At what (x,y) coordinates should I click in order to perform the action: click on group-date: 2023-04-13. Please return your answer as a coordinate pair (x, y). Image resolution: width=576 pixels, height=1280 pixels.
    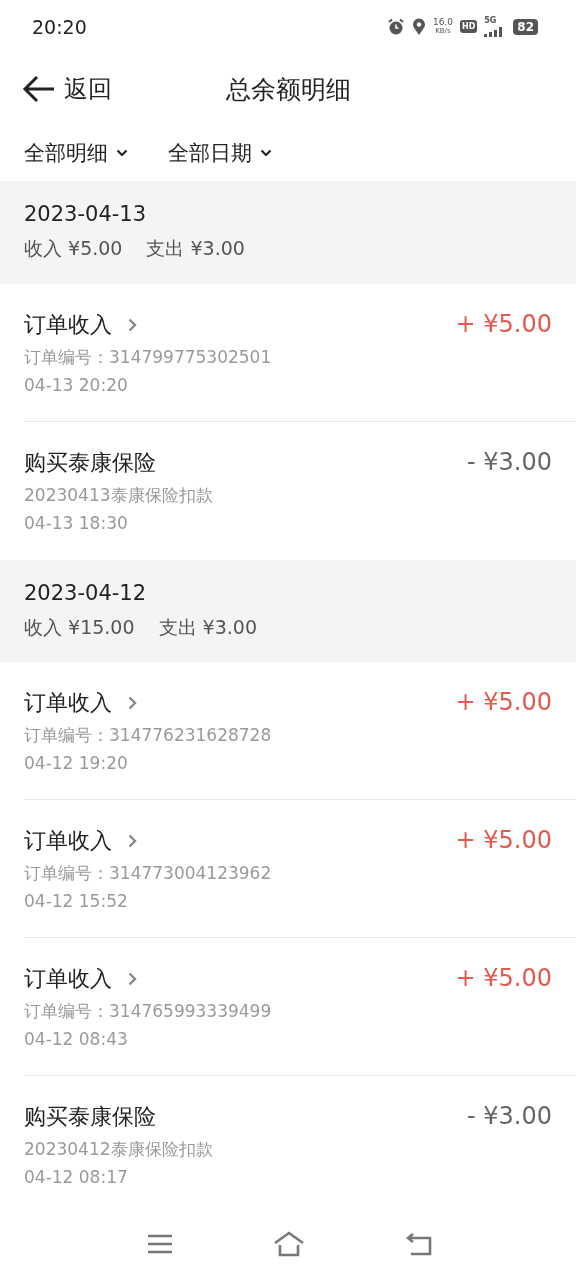
    Looking at the image, I should click on (86, 214).